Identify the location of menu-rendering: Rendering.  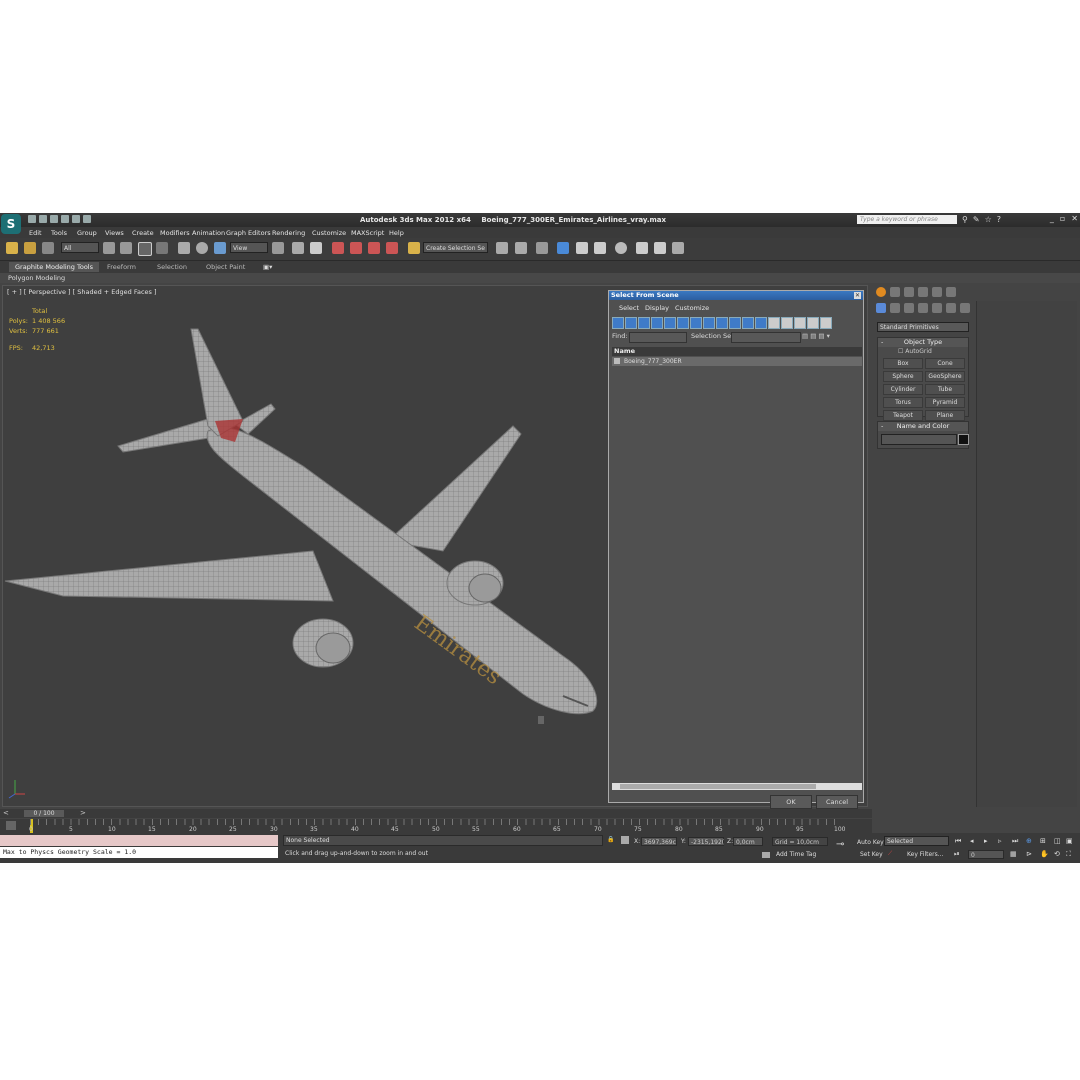
(288, 233).